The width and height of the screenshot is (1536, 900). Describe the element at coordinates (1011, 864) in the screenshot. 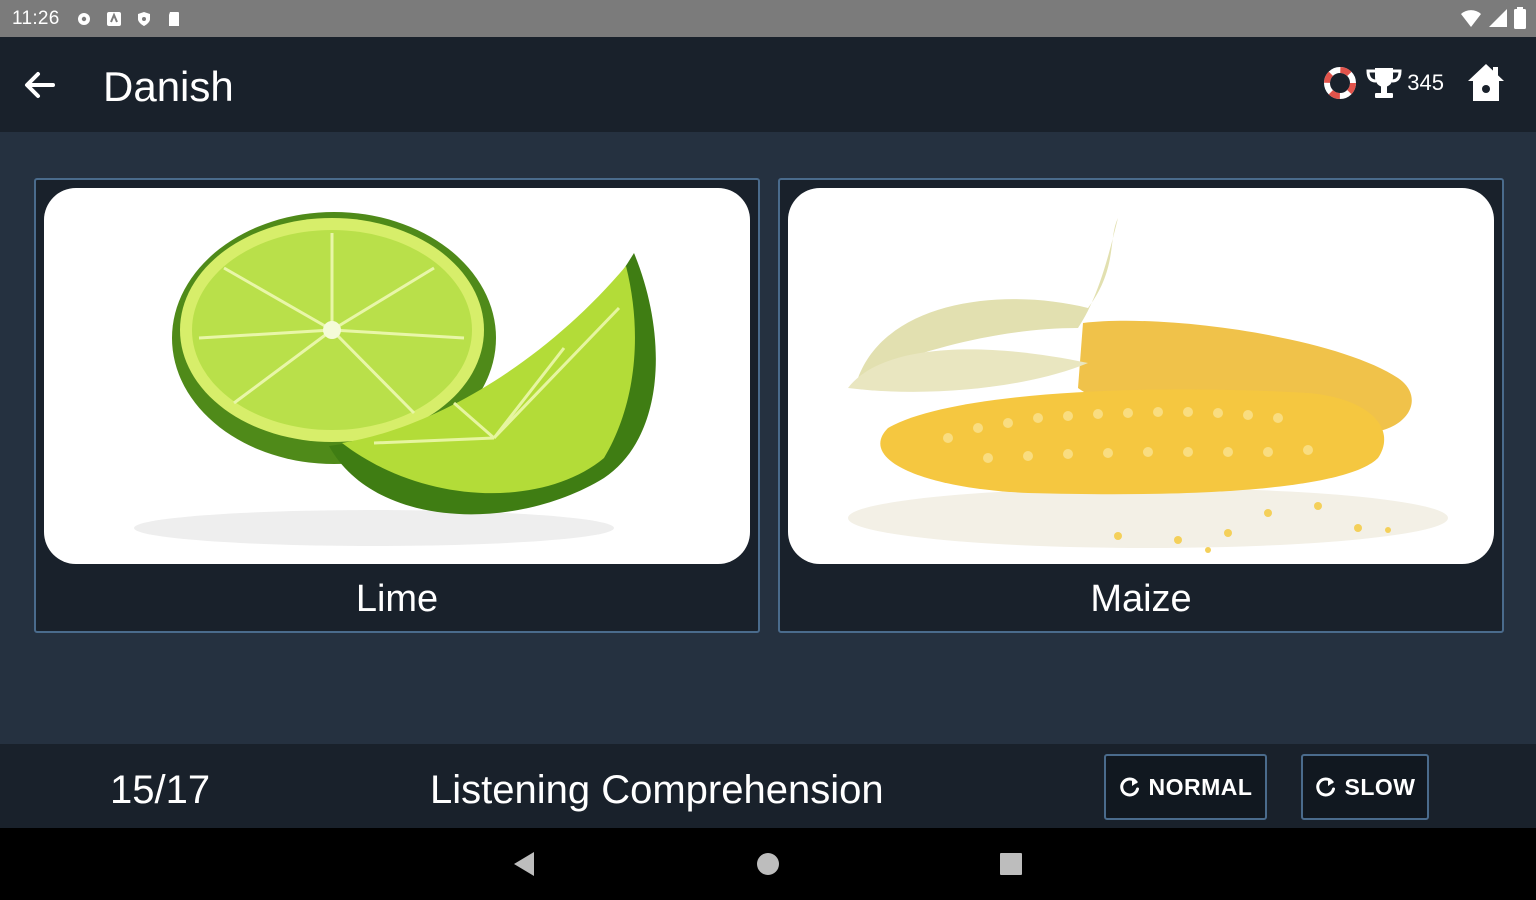

I see `nav-recents-icon` at that location.